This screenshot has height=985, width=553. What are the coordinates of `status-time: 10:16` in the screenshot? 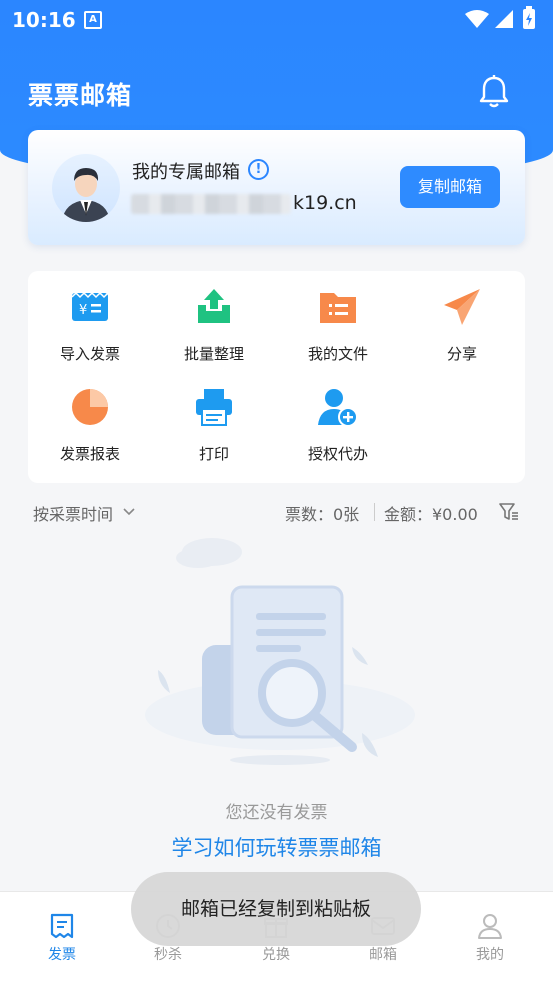 It's located at (44, 20).